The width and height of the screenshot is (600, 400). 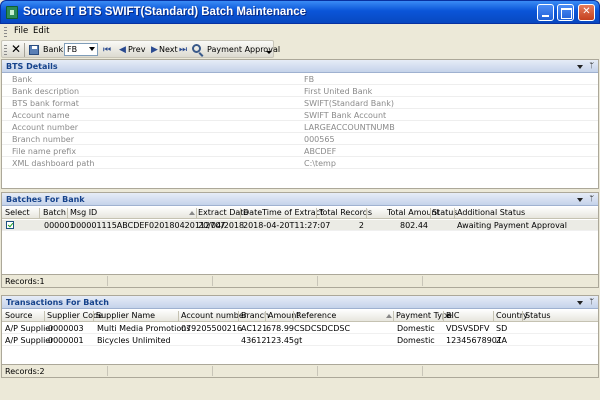 What do you see at coordinates (34, 50) in the screenshot?
I see `save-icon` at bounding box center [34, 50].